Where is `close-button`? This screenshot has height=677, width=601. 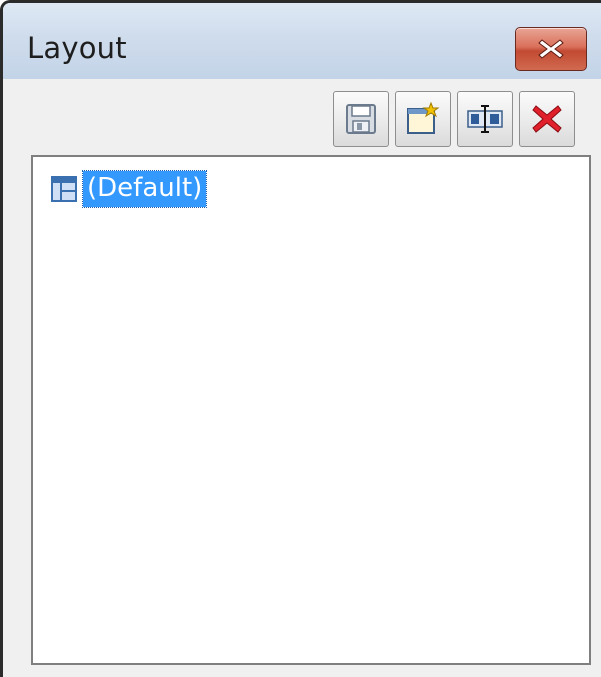
close-button is located at coordinates (551, 49).